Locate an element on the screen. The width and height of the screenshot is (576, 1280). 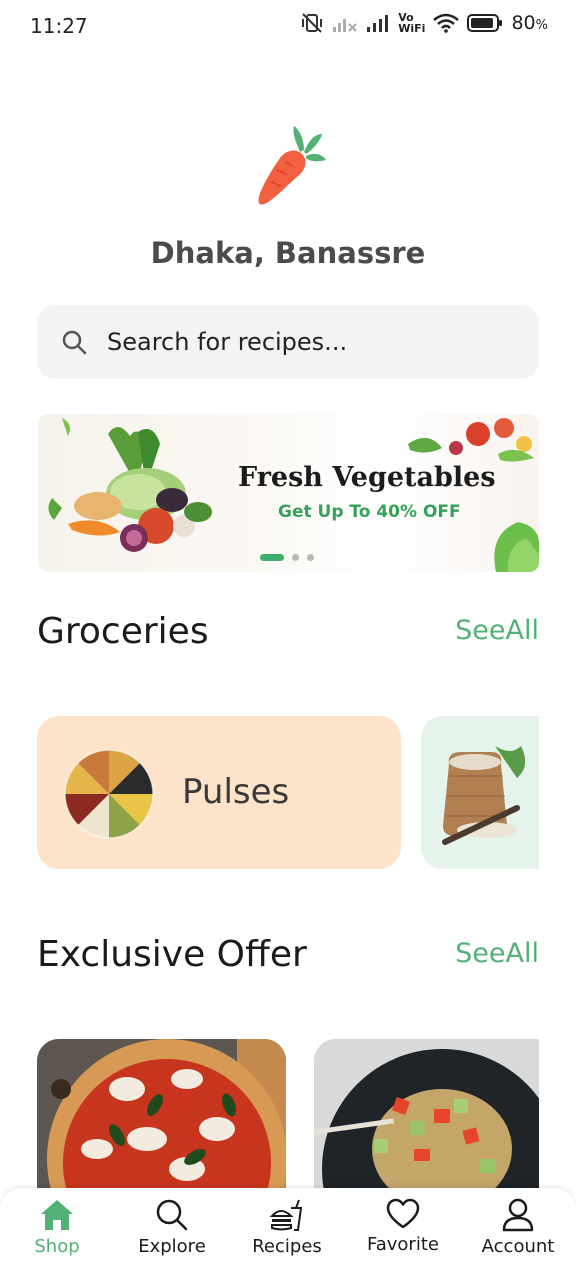
bottom-navigation: Shop Explore Recipes Favorite Account is located at coordinates (288, 1234).